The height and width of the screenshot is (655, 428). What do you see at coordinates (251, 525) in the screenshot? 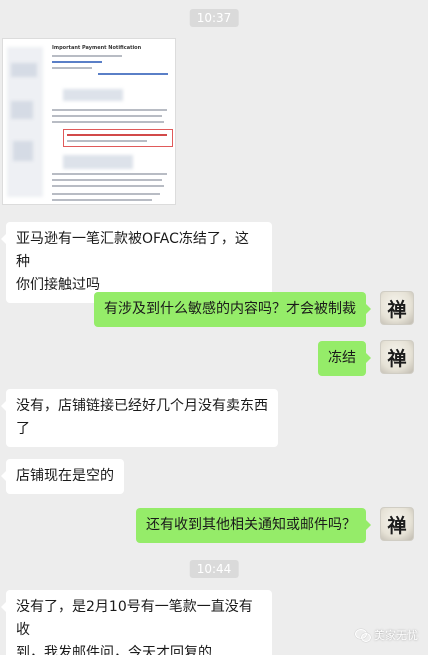
I see `message-text: 还有收到其他相关通知或邮件吗？` at bounding box center [251, 525].